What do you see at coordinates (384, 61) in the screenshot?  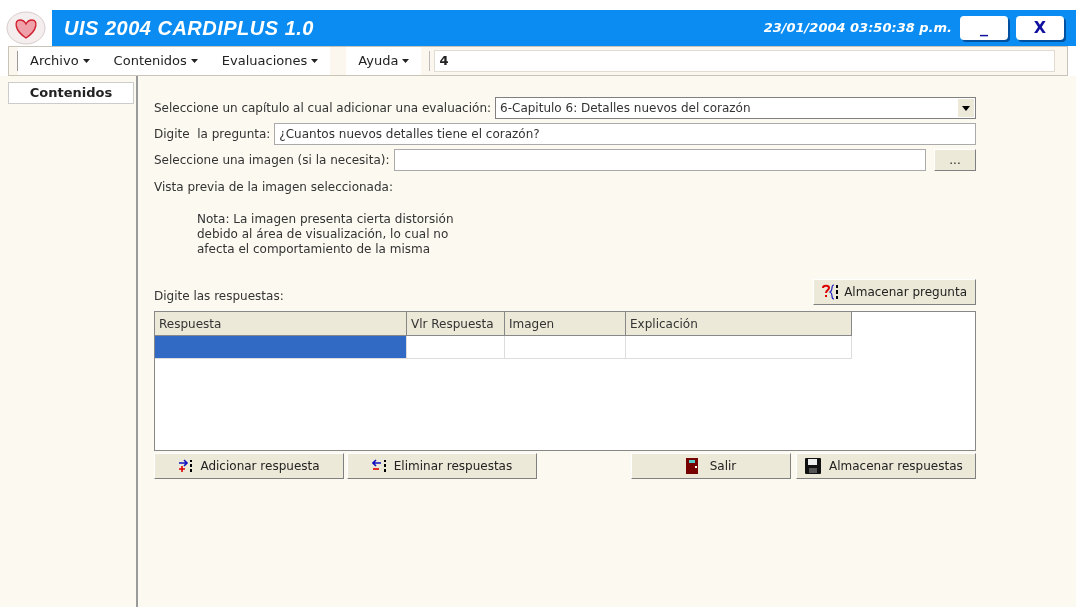 I see `menu-item: Ayuda` at bounding box center [384, 61].